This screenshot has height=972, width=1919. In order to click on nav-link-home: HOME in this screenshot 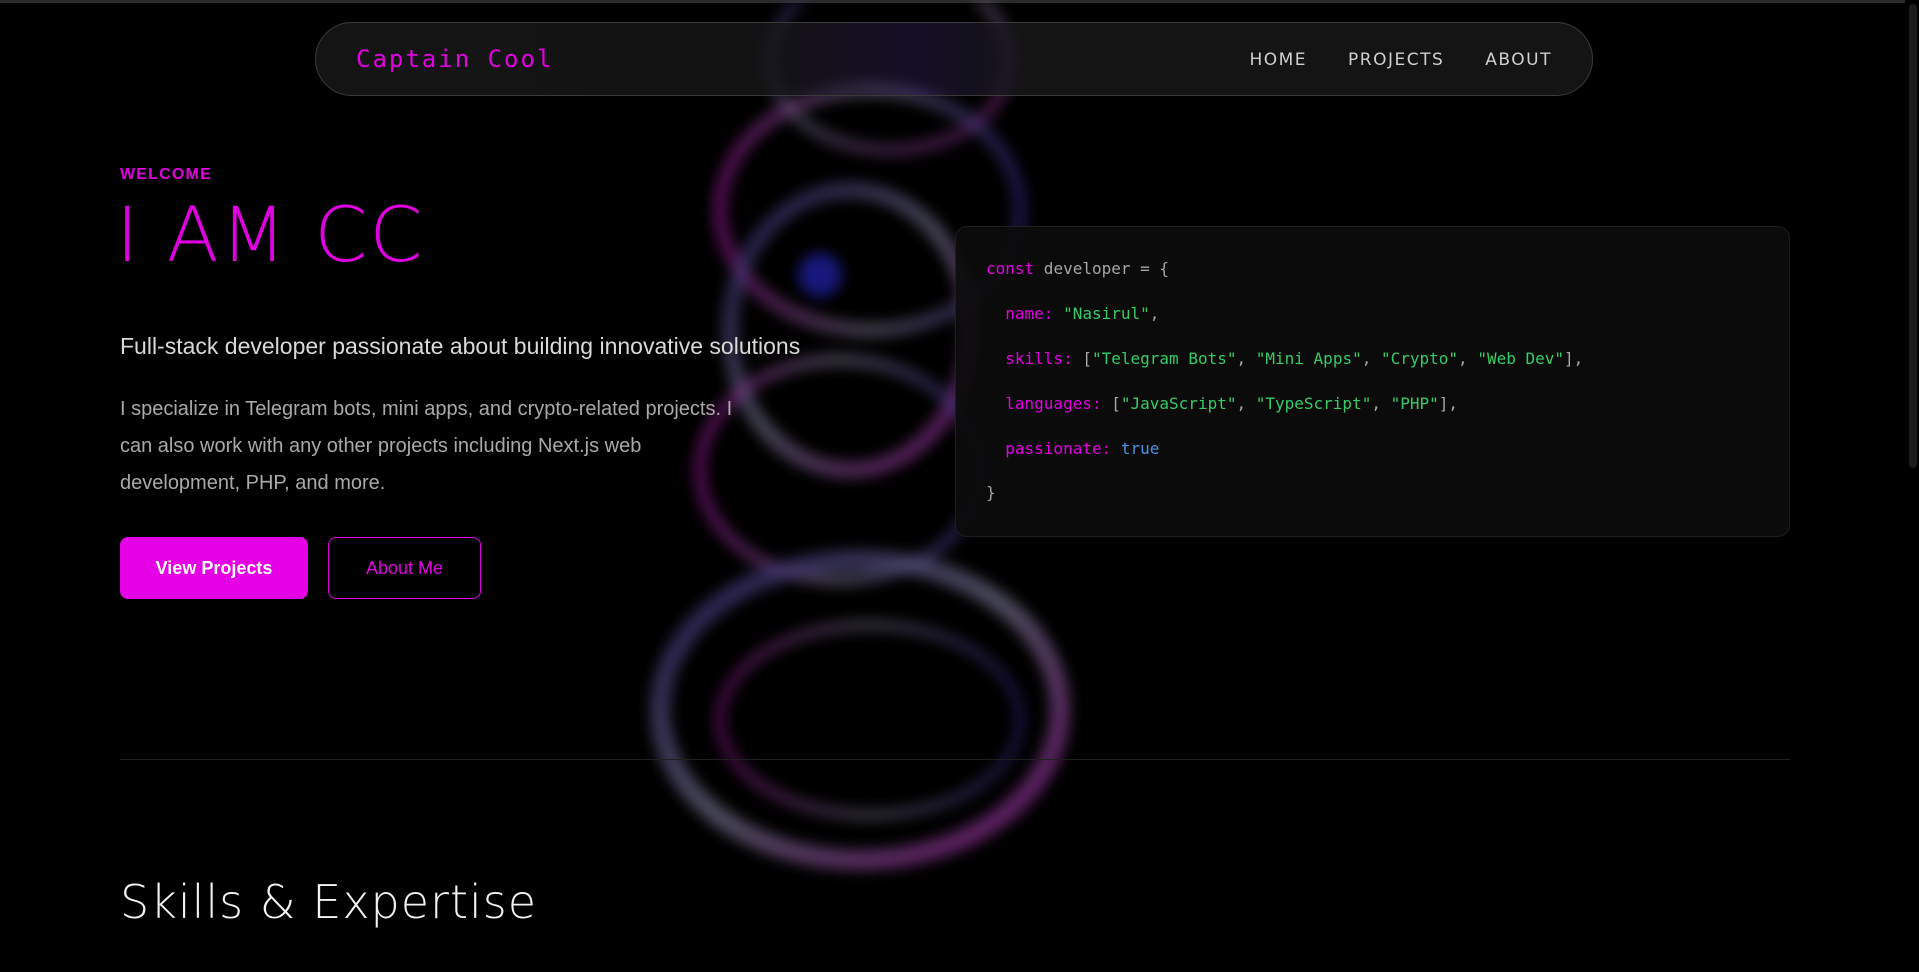, I will do `click(1278, 60)`.